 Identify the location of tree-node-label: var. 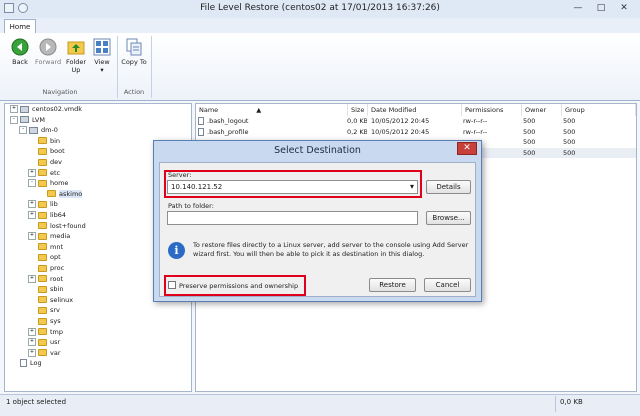
(55, 352).